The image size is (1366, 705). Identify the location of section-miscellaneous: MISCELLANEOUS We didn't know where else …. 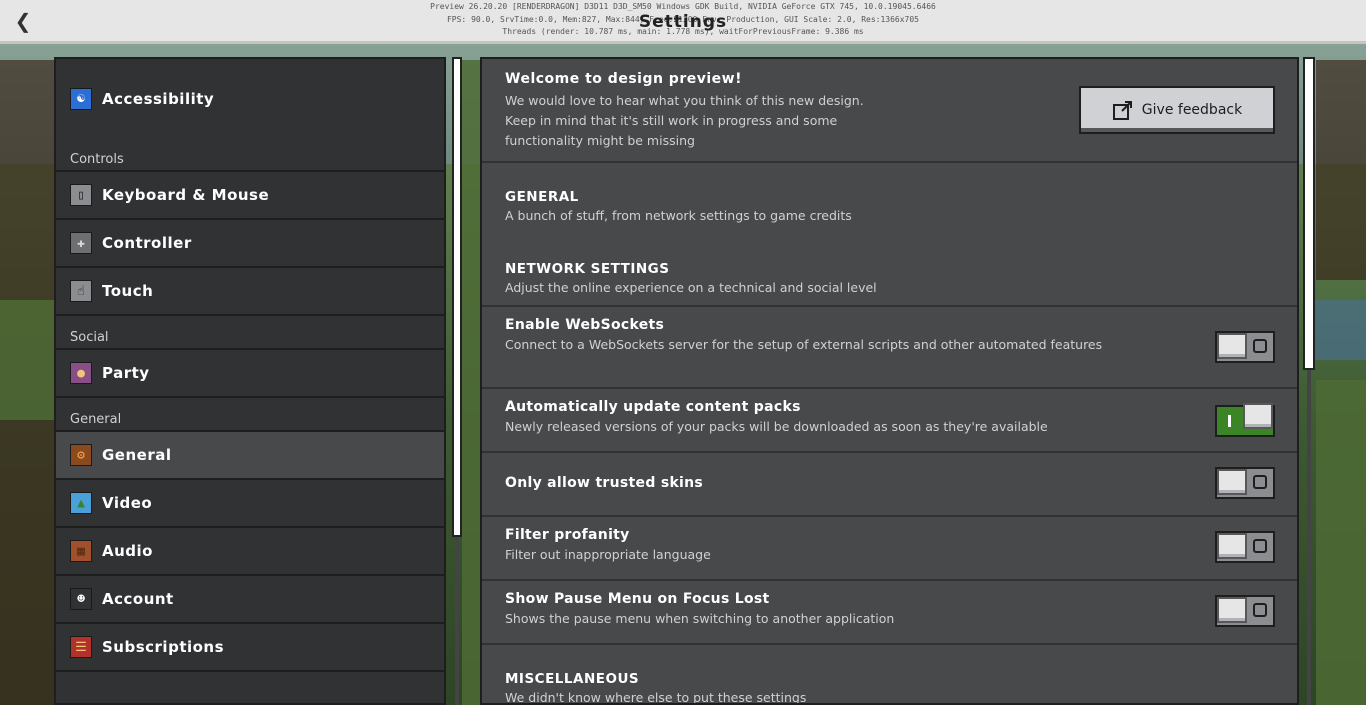
(889, 675).